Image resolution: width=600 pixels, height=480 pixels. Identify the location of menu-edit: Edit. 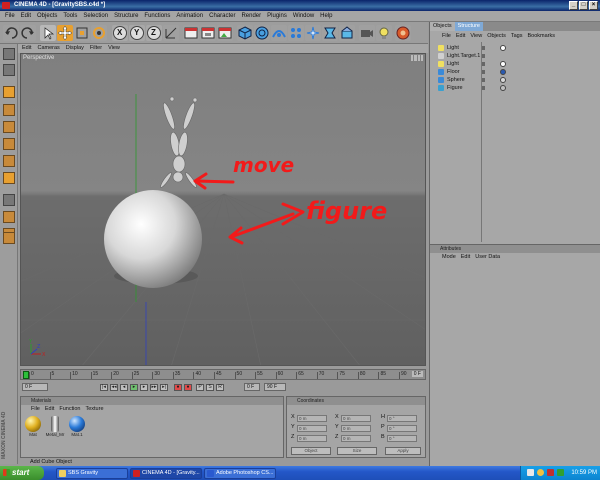
(26, 16).